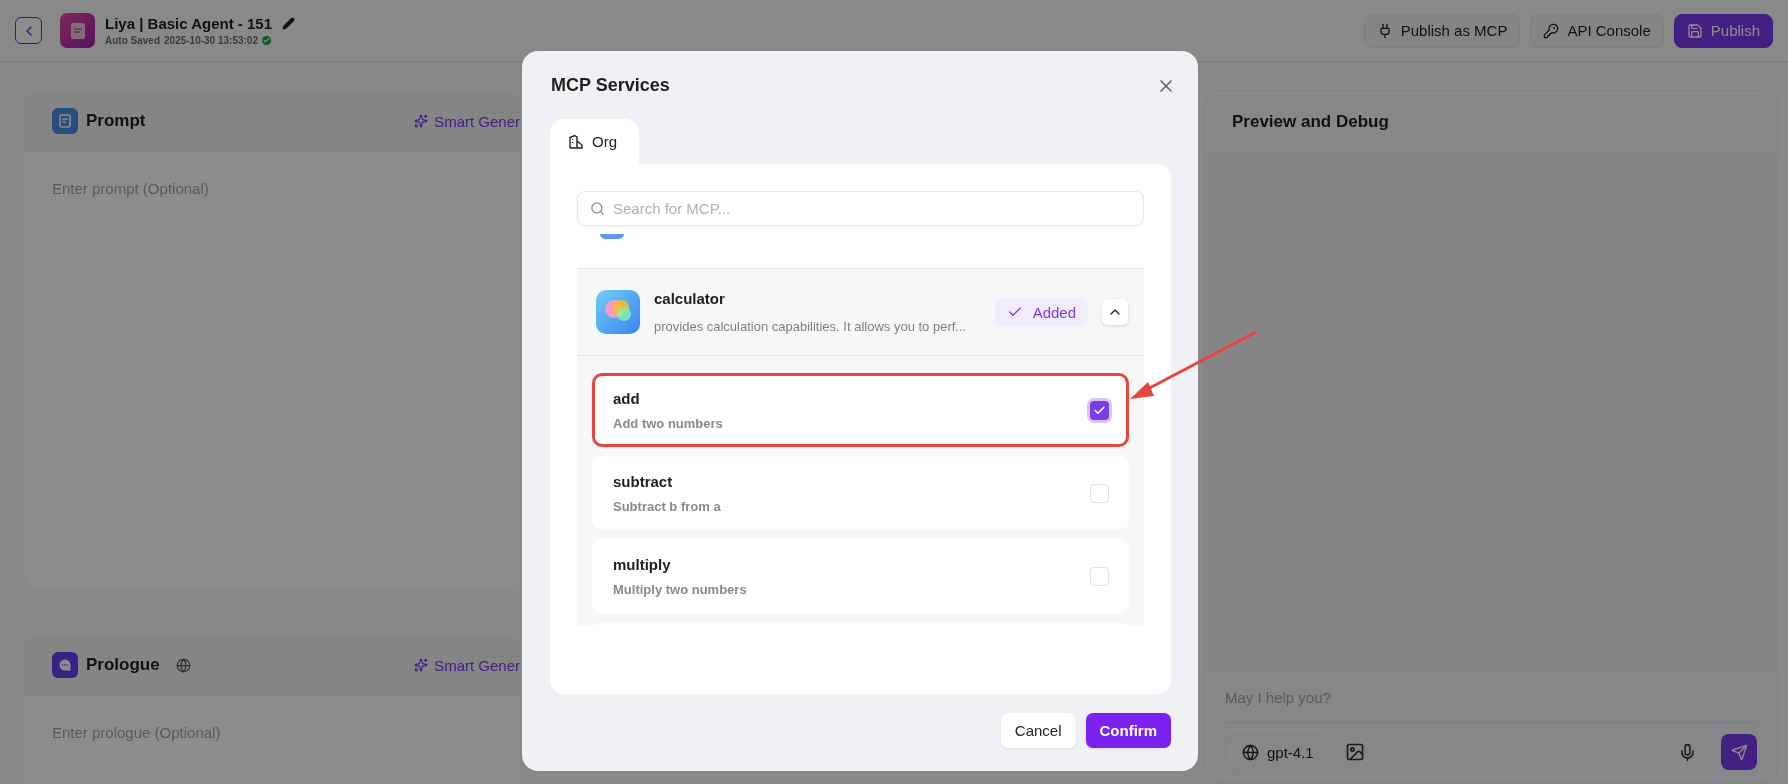  What do you see at coordinates (690, 298) in the screenshot?
I see `service-name: calculator` at bounding box center [690, 298].